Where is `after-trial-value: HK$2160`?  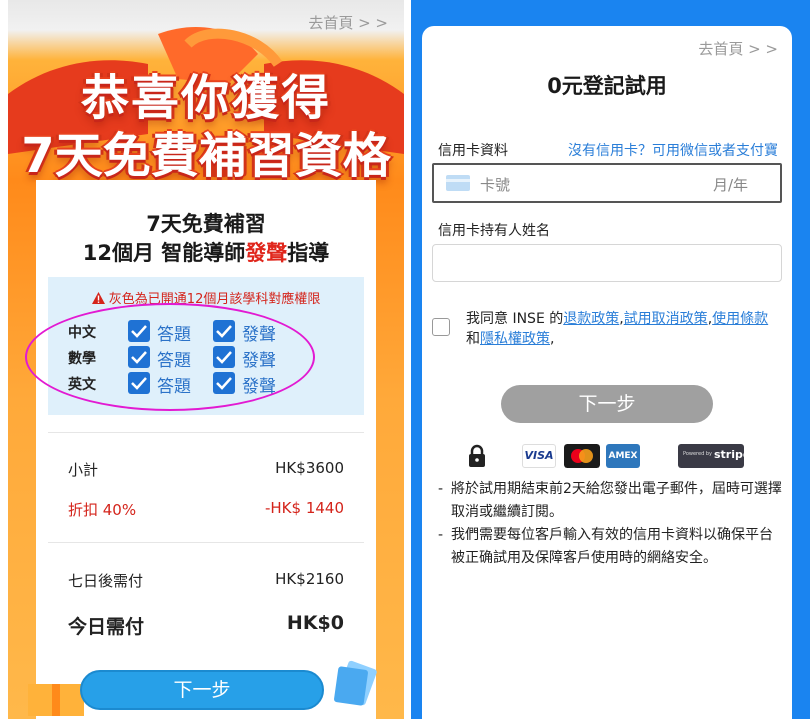
after-trial-value: HK$2160 is located at coordinates (309, 579).